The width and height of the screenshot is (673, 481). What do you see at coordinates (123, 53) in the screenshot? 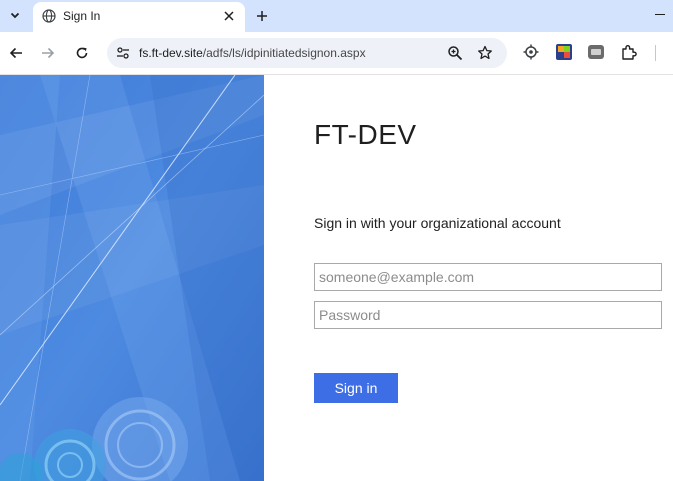
I see `site-info-tune-icon` at bounding box center [123, 53].